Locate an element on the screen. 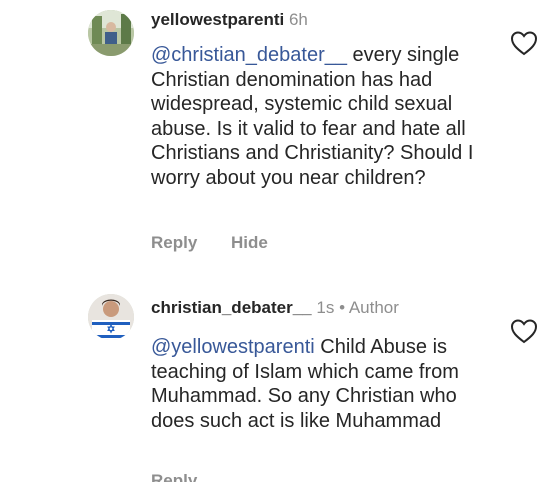 The height and width of the screenshot is (482, 560). author-badge: Author is located at coordinates (373, 307).